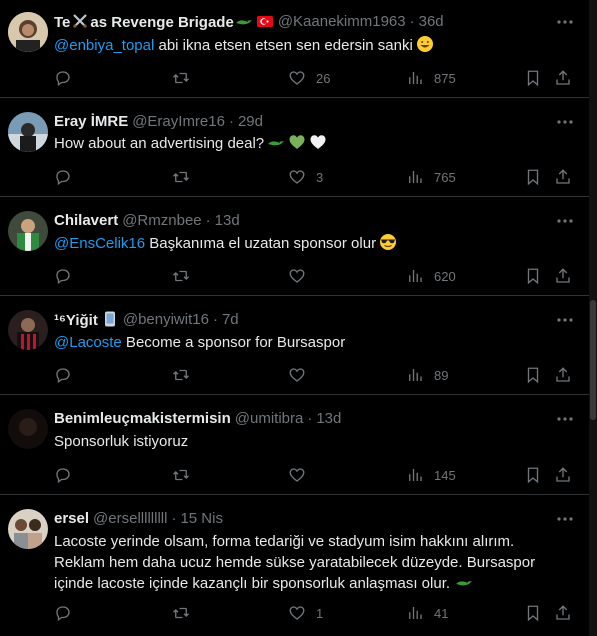 The height and width of the screenshot is (636, 597). What do you see at coordinates (305, 613) in the screenshot?
I see `like-button: 1` at bounding box center [305, 613].